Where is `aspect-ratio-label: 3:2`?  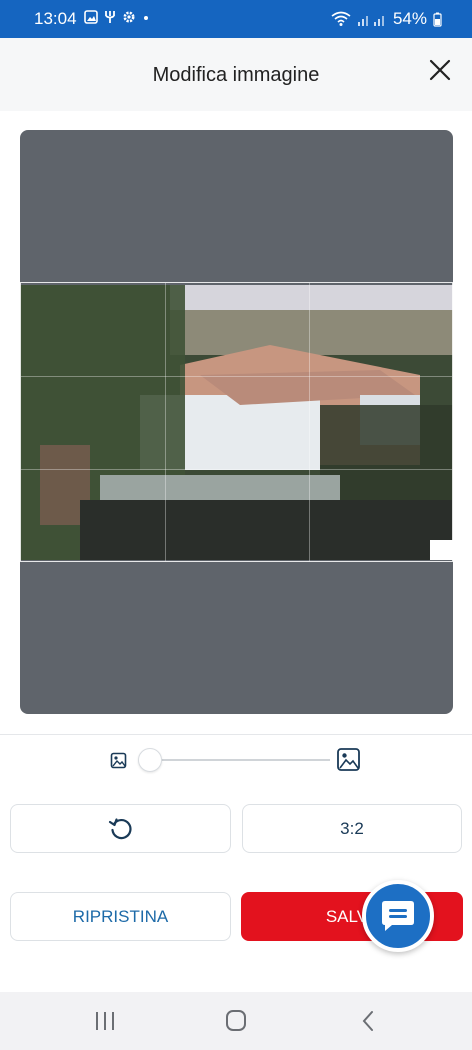 aspect-ratio-label: 3:2 is located at coordinates (352, 828).